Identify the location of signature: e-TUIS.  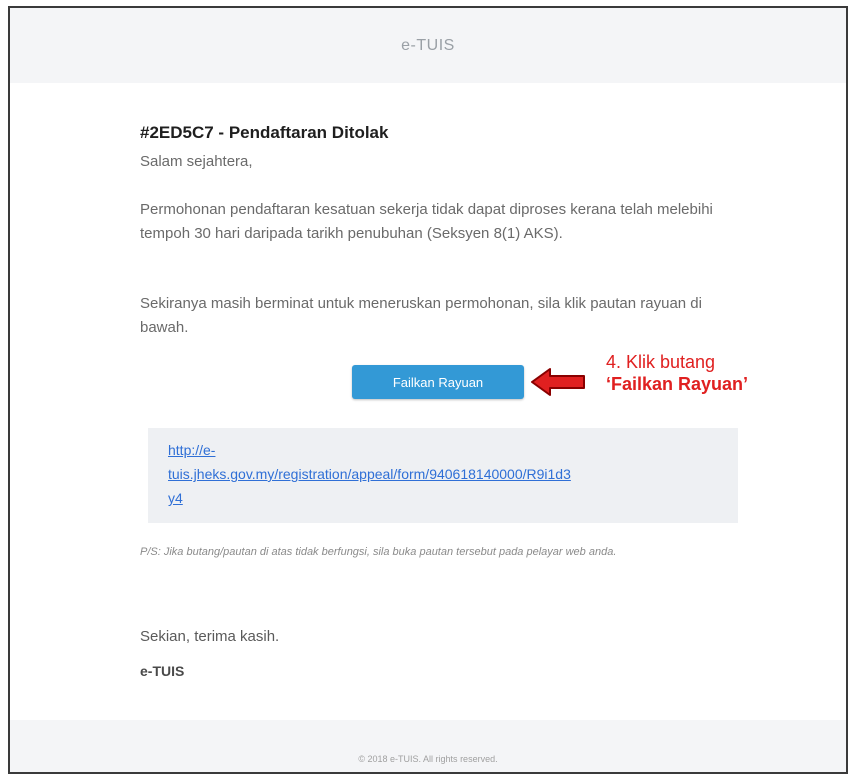
(162, 671).